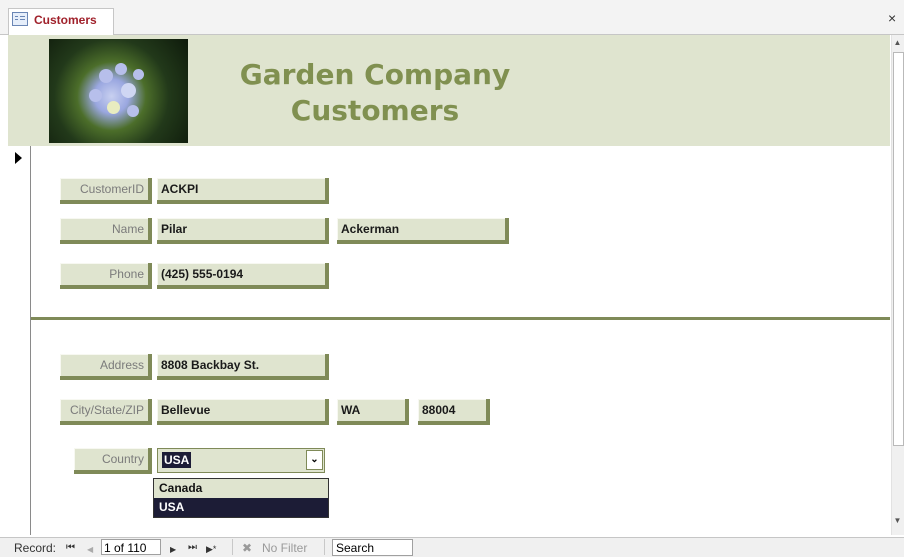  I want to click on no-filter-button: No Filter, so click(284, 548).